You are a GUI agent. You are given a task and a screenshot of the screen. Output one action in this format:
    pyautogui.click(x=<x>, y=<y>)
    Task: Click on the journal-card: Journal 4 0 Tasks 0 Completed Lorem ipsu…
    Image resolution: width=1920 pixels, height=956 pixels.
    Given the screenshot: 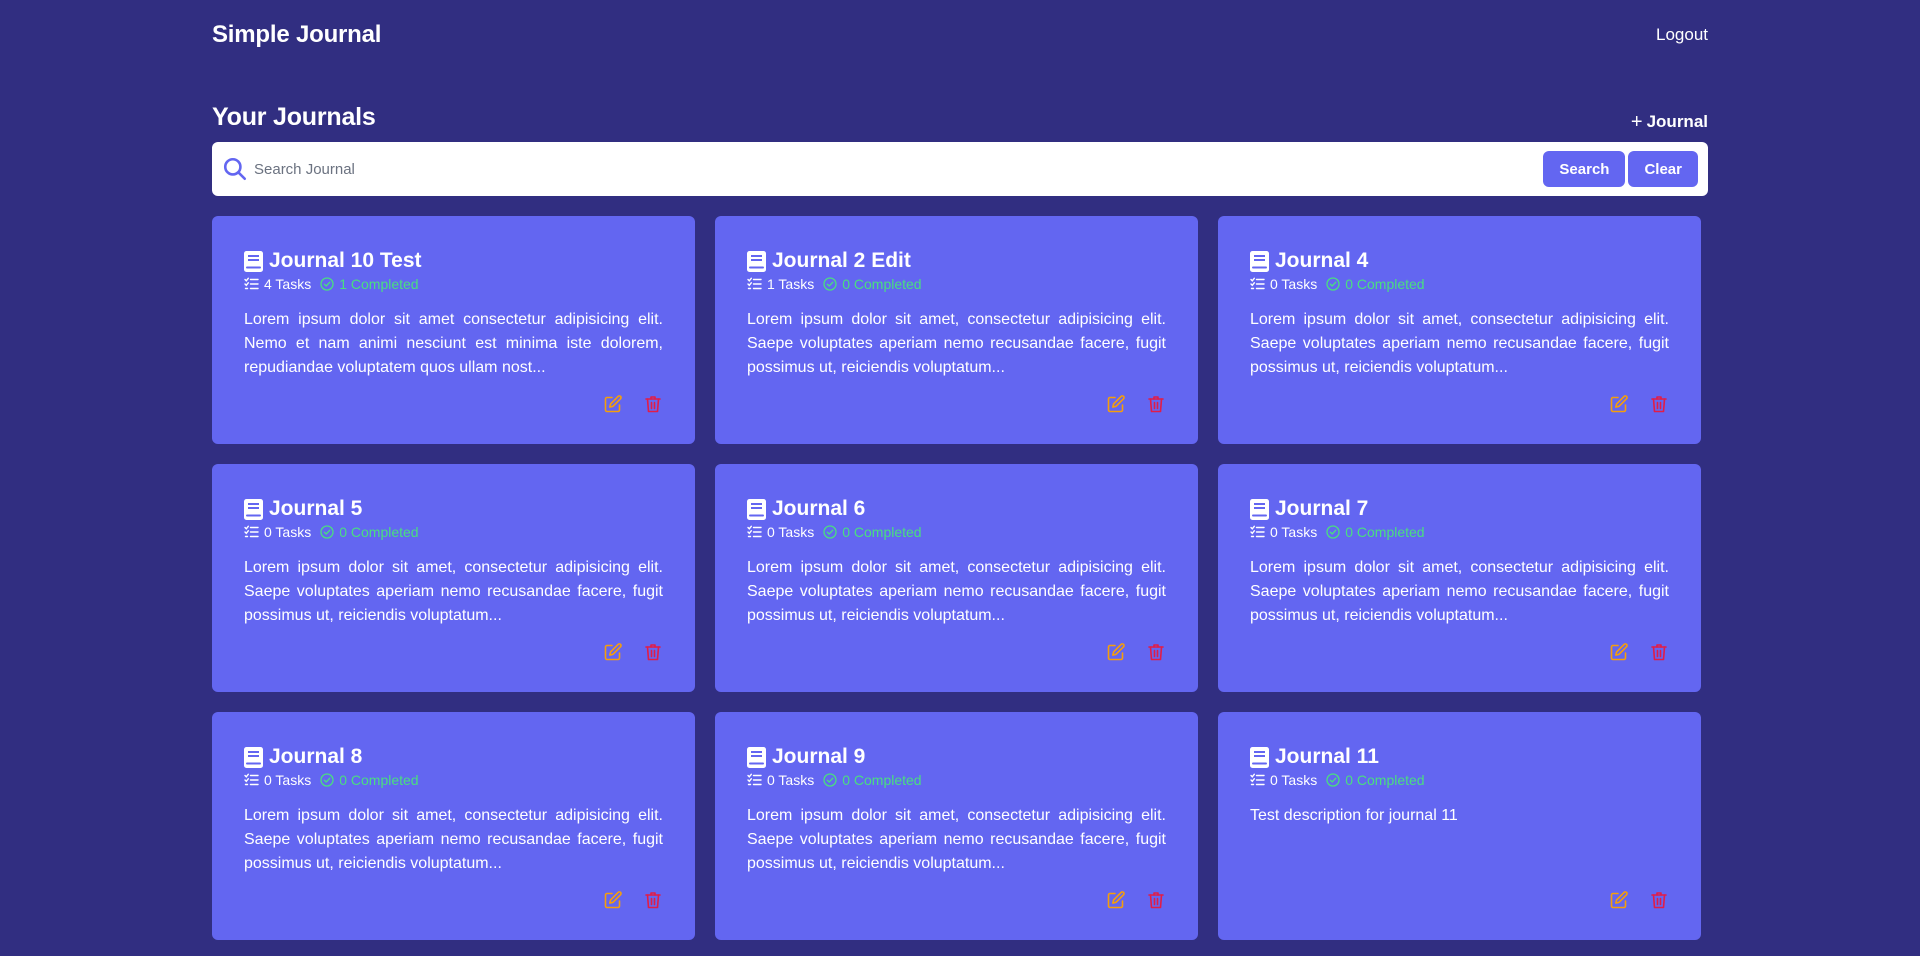 What is the action you would take?
    pyautogui.click(x=1459, y=330)
    